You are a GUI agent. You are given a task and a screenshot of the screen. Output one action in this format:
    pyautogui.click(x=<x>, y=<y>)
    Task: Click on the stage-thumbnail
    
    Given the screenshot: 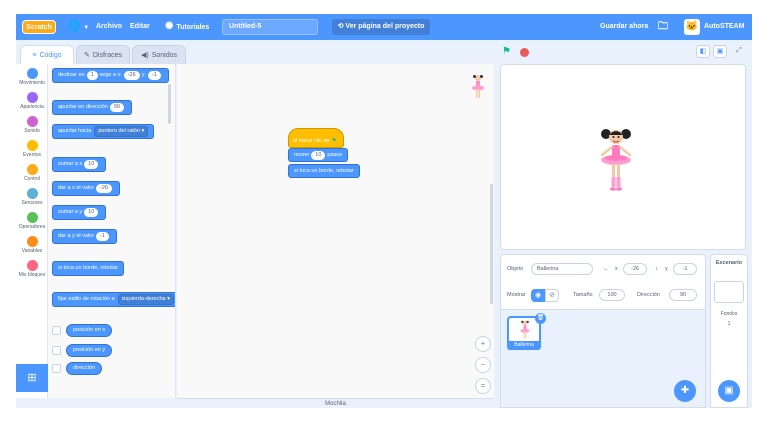 What is the action you would take?
    pyautogui.click(x=729, y=292)
    